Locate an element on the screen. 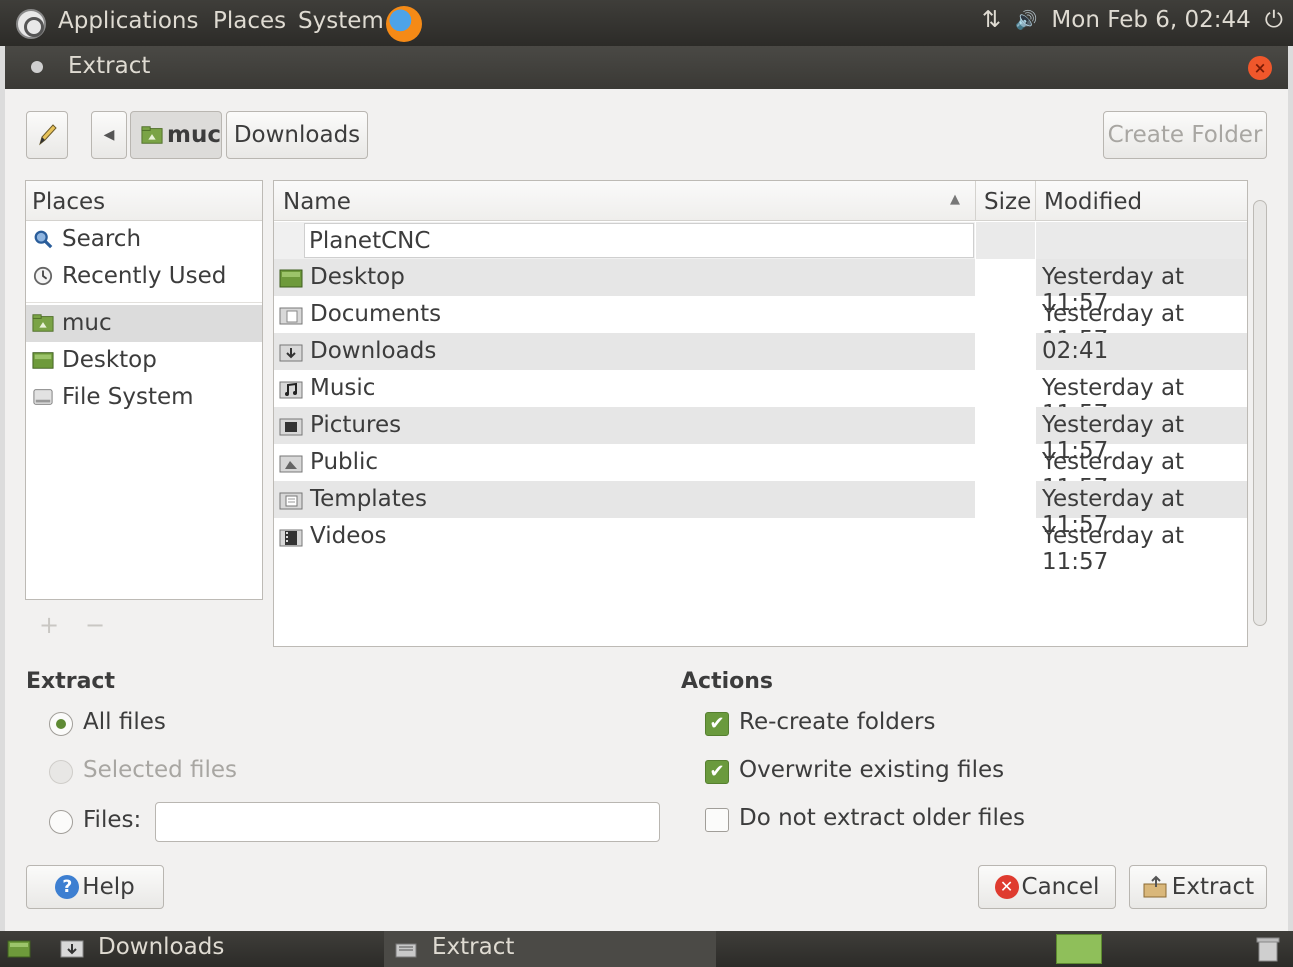  chevron-left-icon: ◀ is located at coordinates (109, 135).